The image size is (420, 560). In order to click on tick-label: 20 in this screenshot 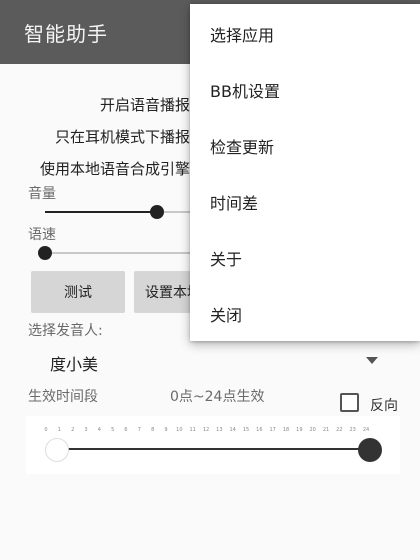, I will do `click(312, 430)`.